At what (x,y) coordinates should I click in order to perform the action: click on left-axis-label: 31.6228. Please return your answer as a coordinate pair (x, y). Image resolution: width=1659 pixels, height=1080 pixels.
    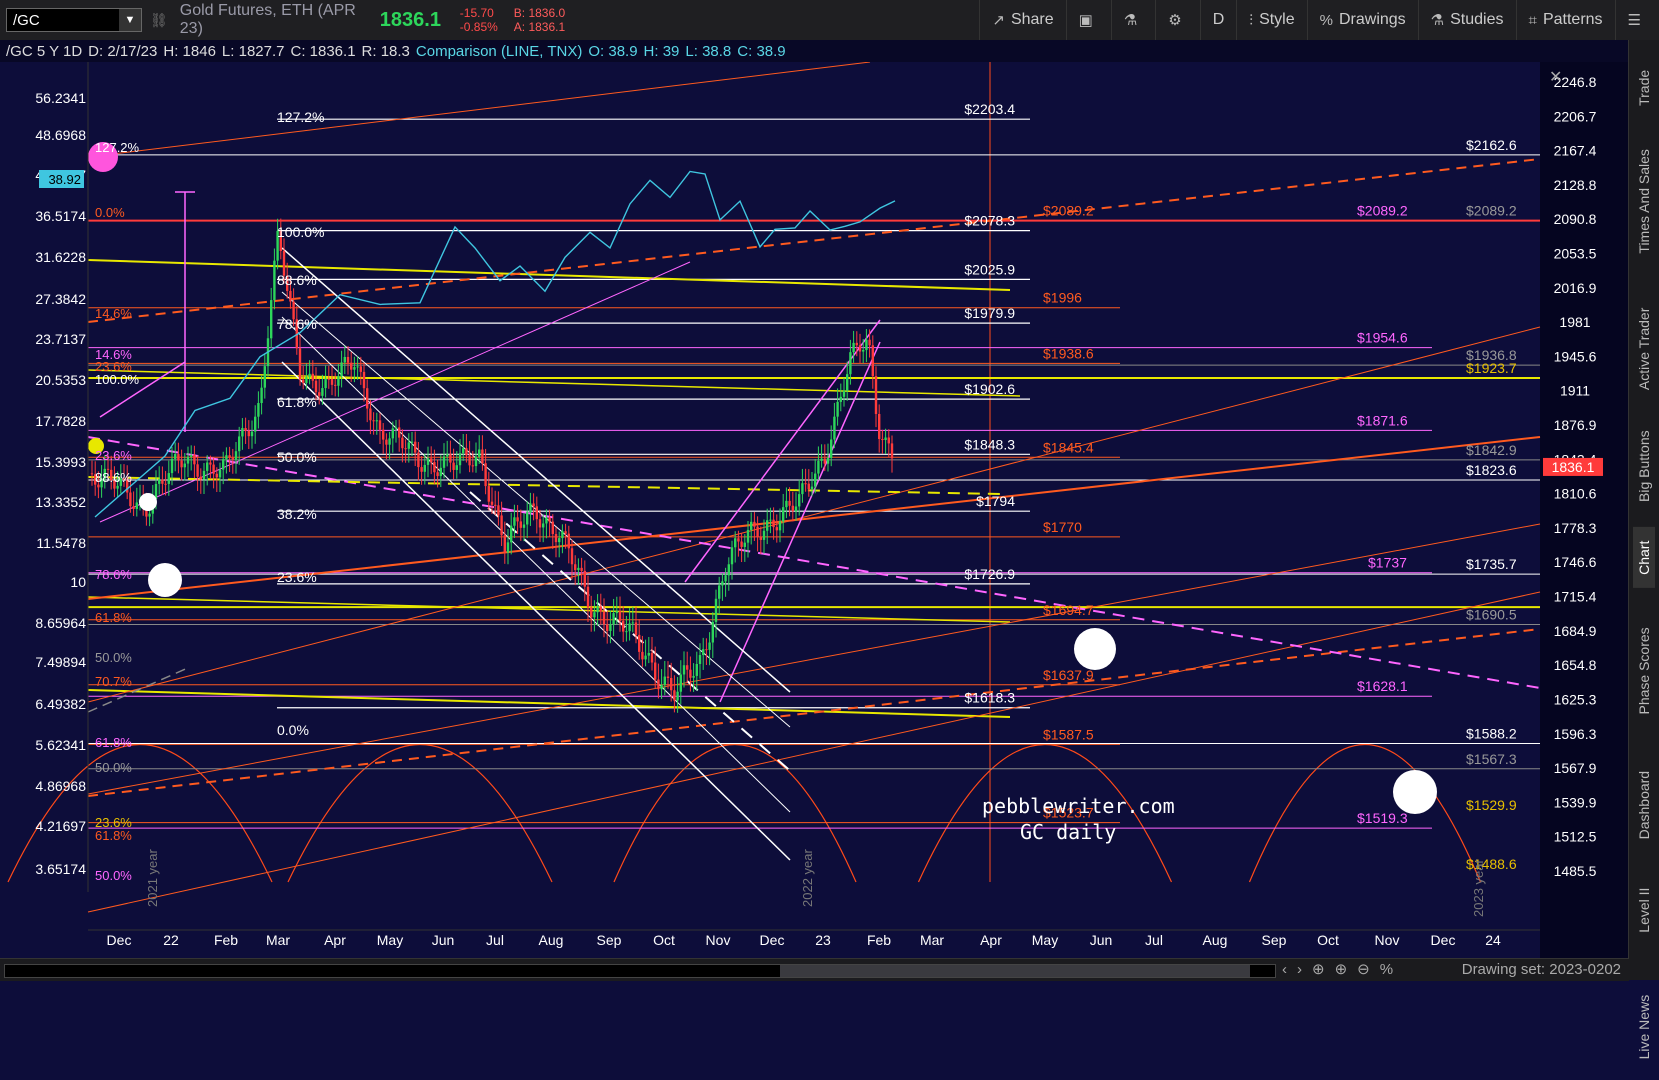
    Looking at the image, I should click on (60, 257).